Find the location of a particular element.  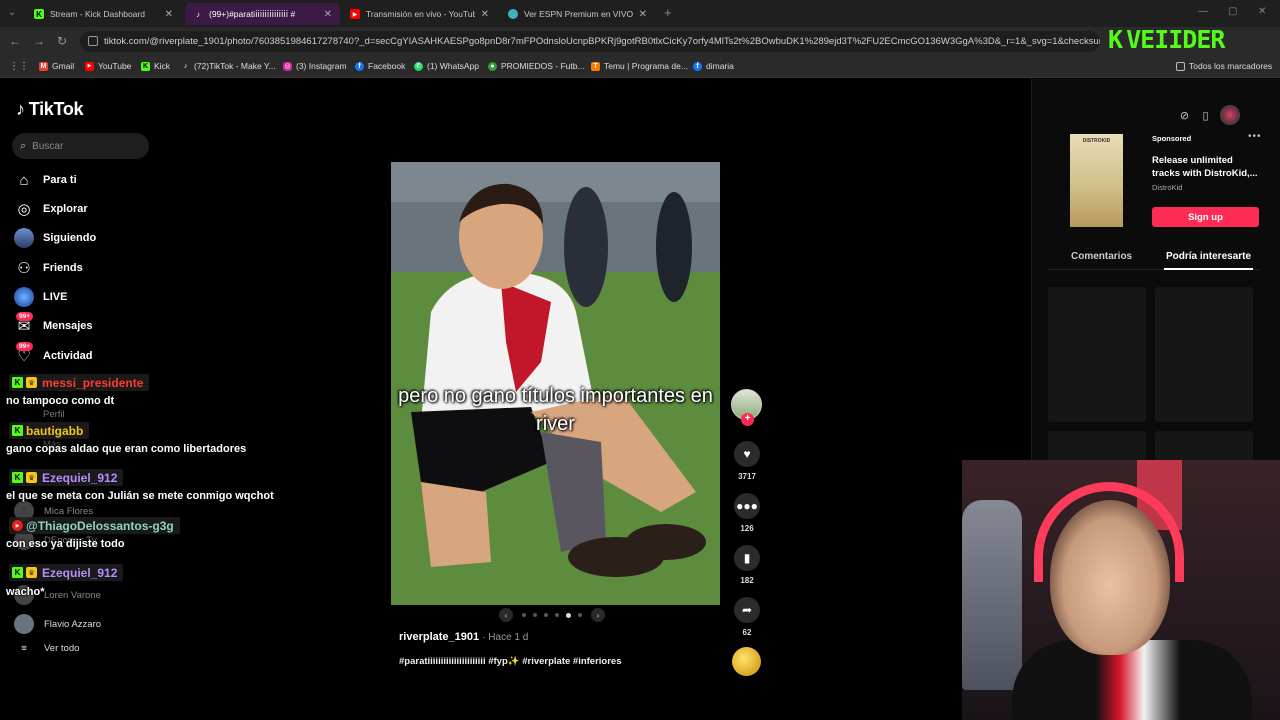

following-account: Flavio Azzaro is located at coordinates (57, 624).